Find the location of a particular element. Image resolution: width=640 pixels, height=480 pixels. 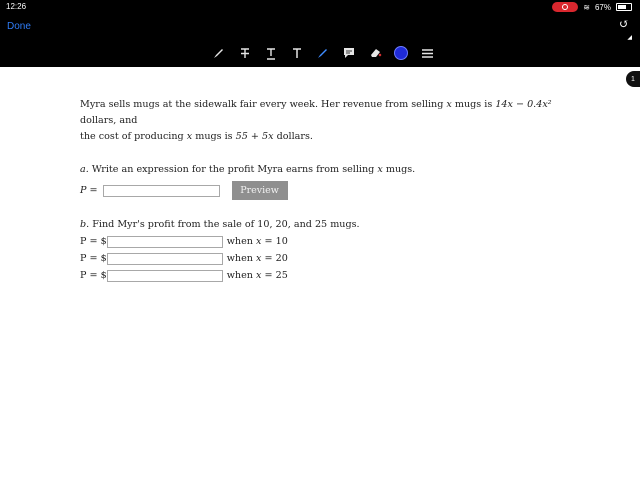

page-indicator: 1 is located at coordinates (633, 79).